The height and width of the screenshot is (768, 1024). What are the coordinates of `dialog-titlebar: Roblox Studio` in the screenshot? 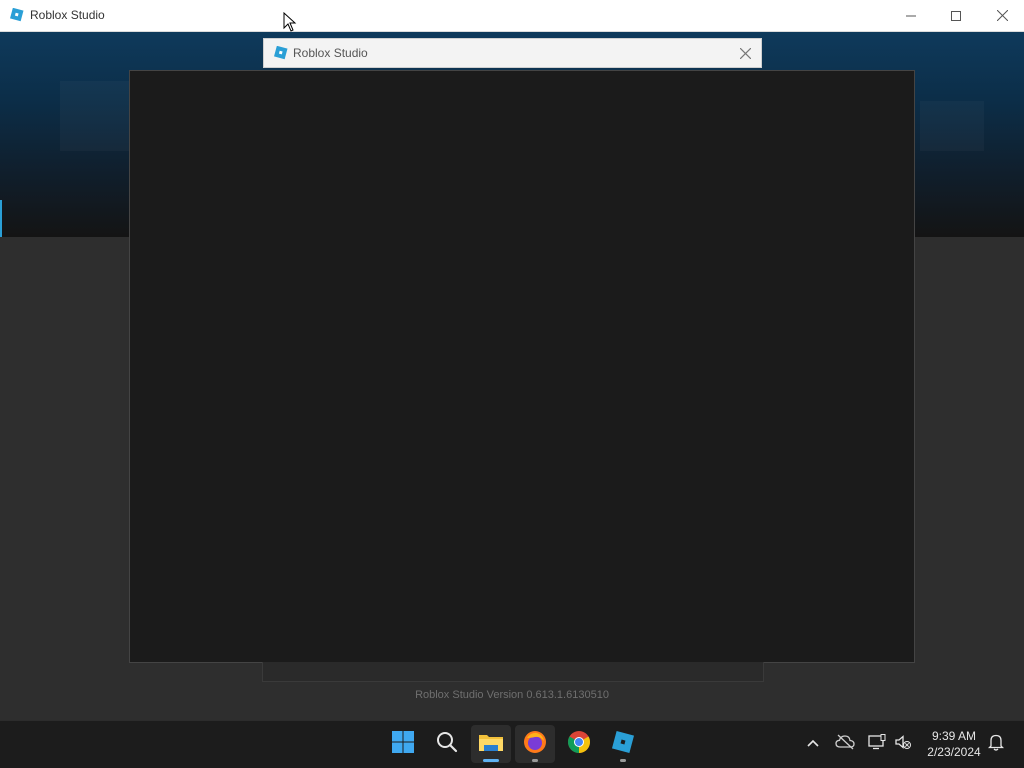 It's located at (512, 53).